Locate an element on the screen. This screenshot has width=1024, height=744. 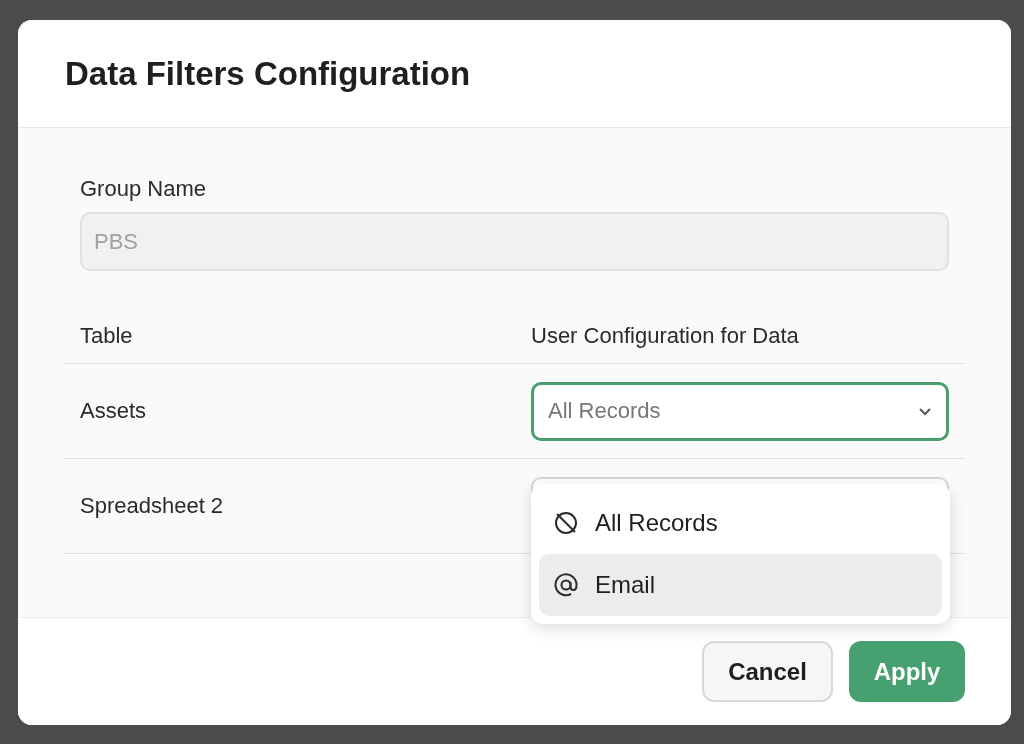
table-name: Spreadsheet 2 is located at coordinates (152, 506).